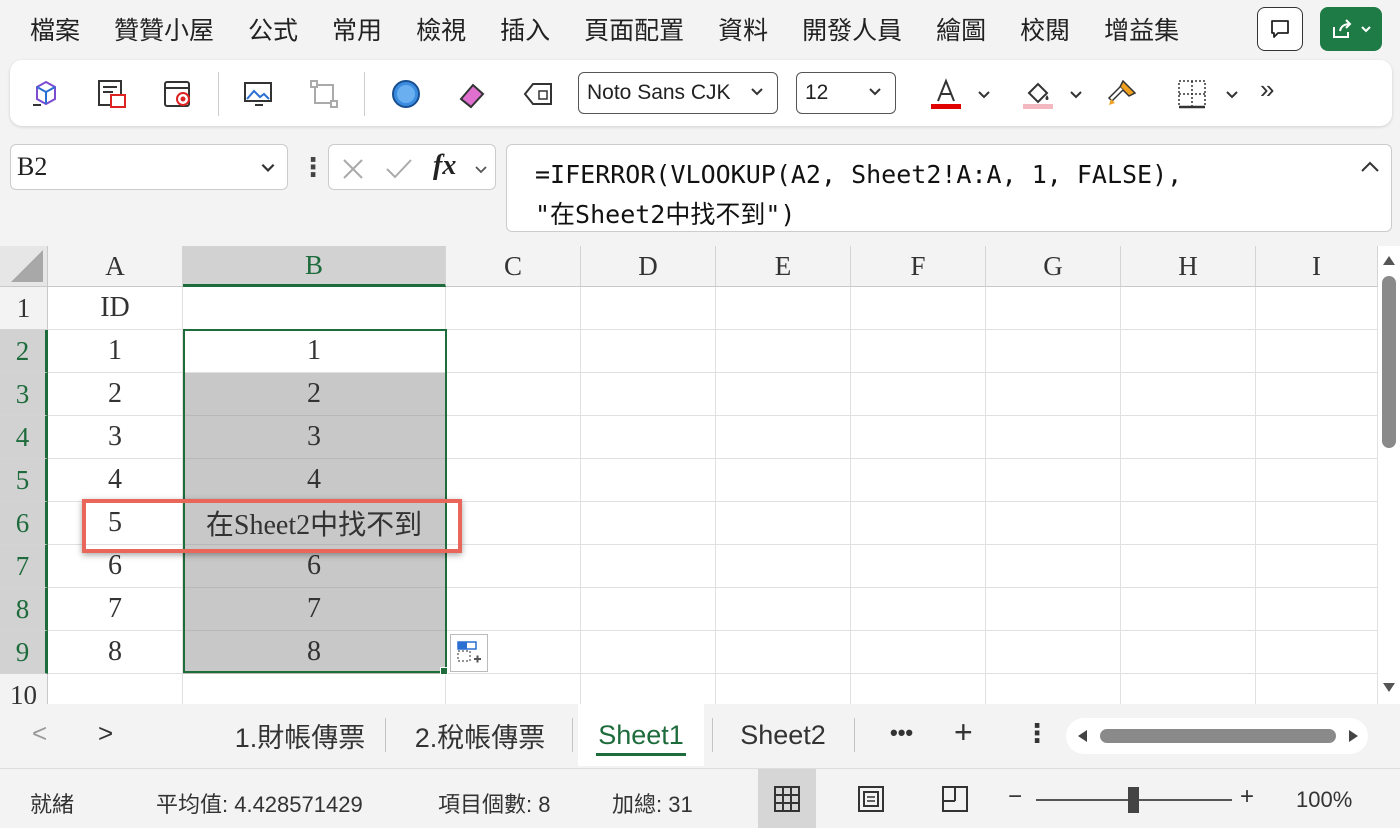 The height and width of the screenshot is (828, 1400). What do you see at coordinates (1389, 260) in the screenshot?
I see `scroll-up-icon` at bounding box center [1389, 260].